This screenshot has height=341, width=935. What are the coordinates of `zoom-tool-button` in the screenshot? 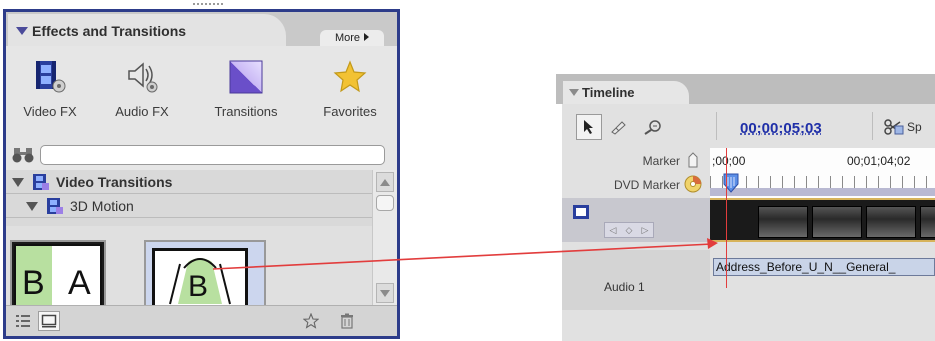 It's located at (653, 127).